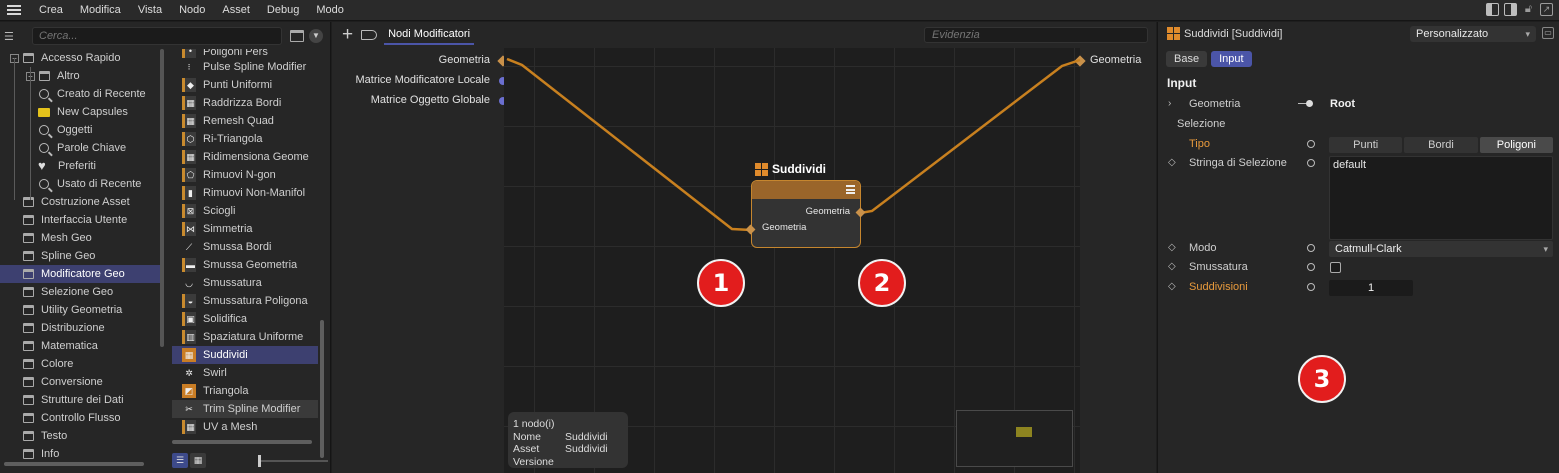  I want to click on tree-item: Info, so click(80, 454).